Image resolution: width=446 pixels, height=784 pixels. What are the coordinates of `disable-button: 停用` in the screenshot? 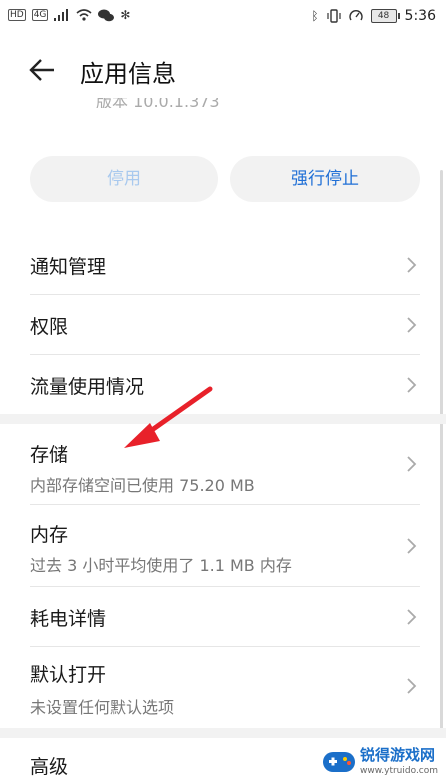 It's located at (124, 179).